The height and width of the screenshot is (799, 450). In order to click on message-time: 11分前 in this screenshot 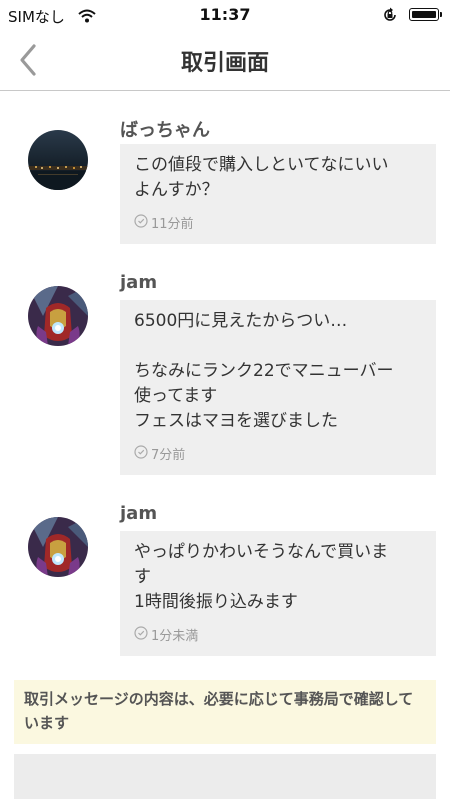, I will do `click(278, 222)`.